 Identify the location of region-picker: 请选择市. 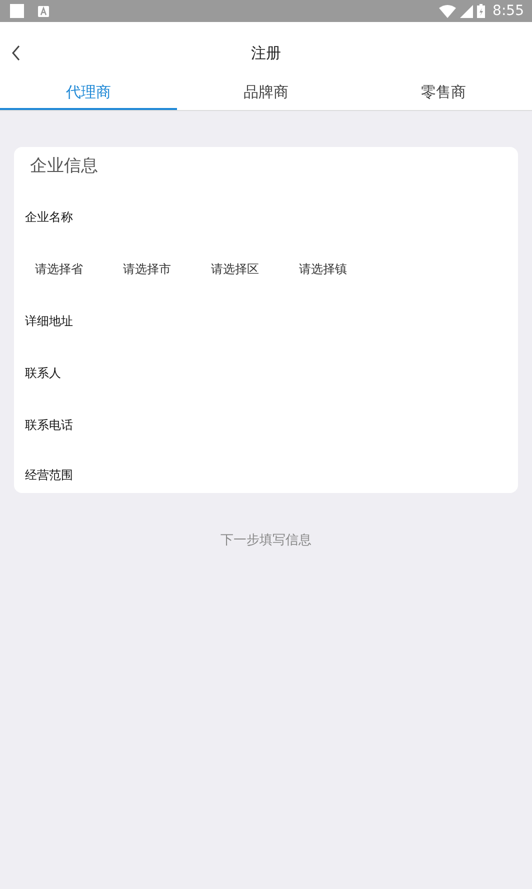
(167, 269).